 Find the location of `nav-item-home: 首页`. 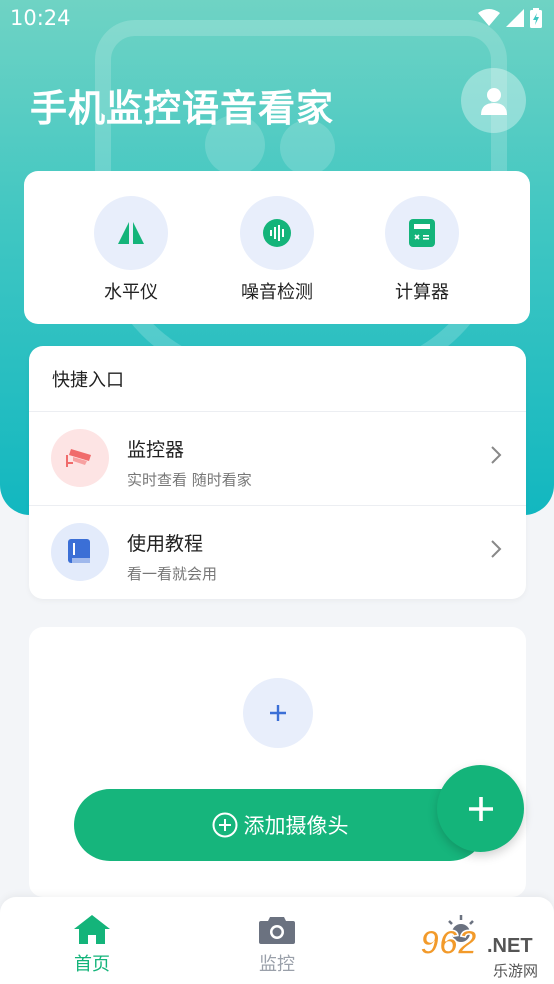

nav-item-home: 首页 is located at coordinates (92, 944).